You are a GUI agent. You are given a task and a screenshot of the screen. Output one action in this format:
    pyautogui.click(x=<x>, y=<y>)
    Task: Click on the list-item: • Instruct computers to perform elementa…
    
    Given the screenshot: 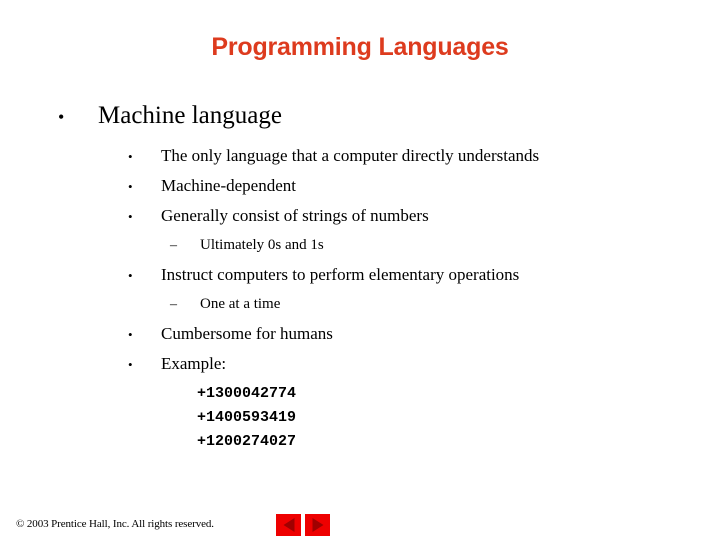 What is the action you would take?
    pyautogui.click(x=360, y=275)
    